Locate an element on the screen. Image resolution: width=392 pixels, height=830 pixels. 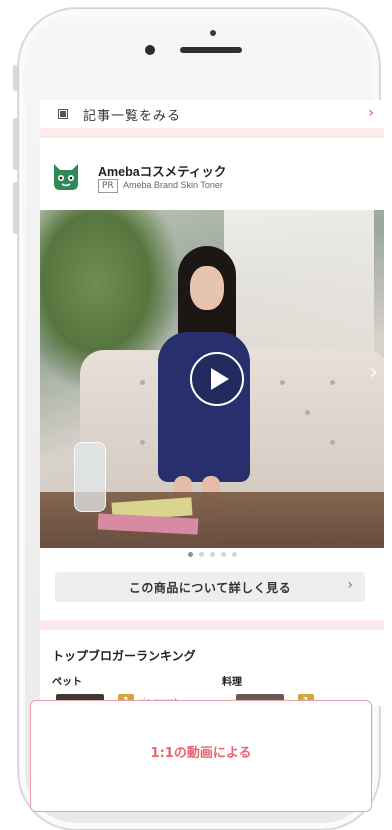
earpiece-speaker is located at coordinates (211, 50).